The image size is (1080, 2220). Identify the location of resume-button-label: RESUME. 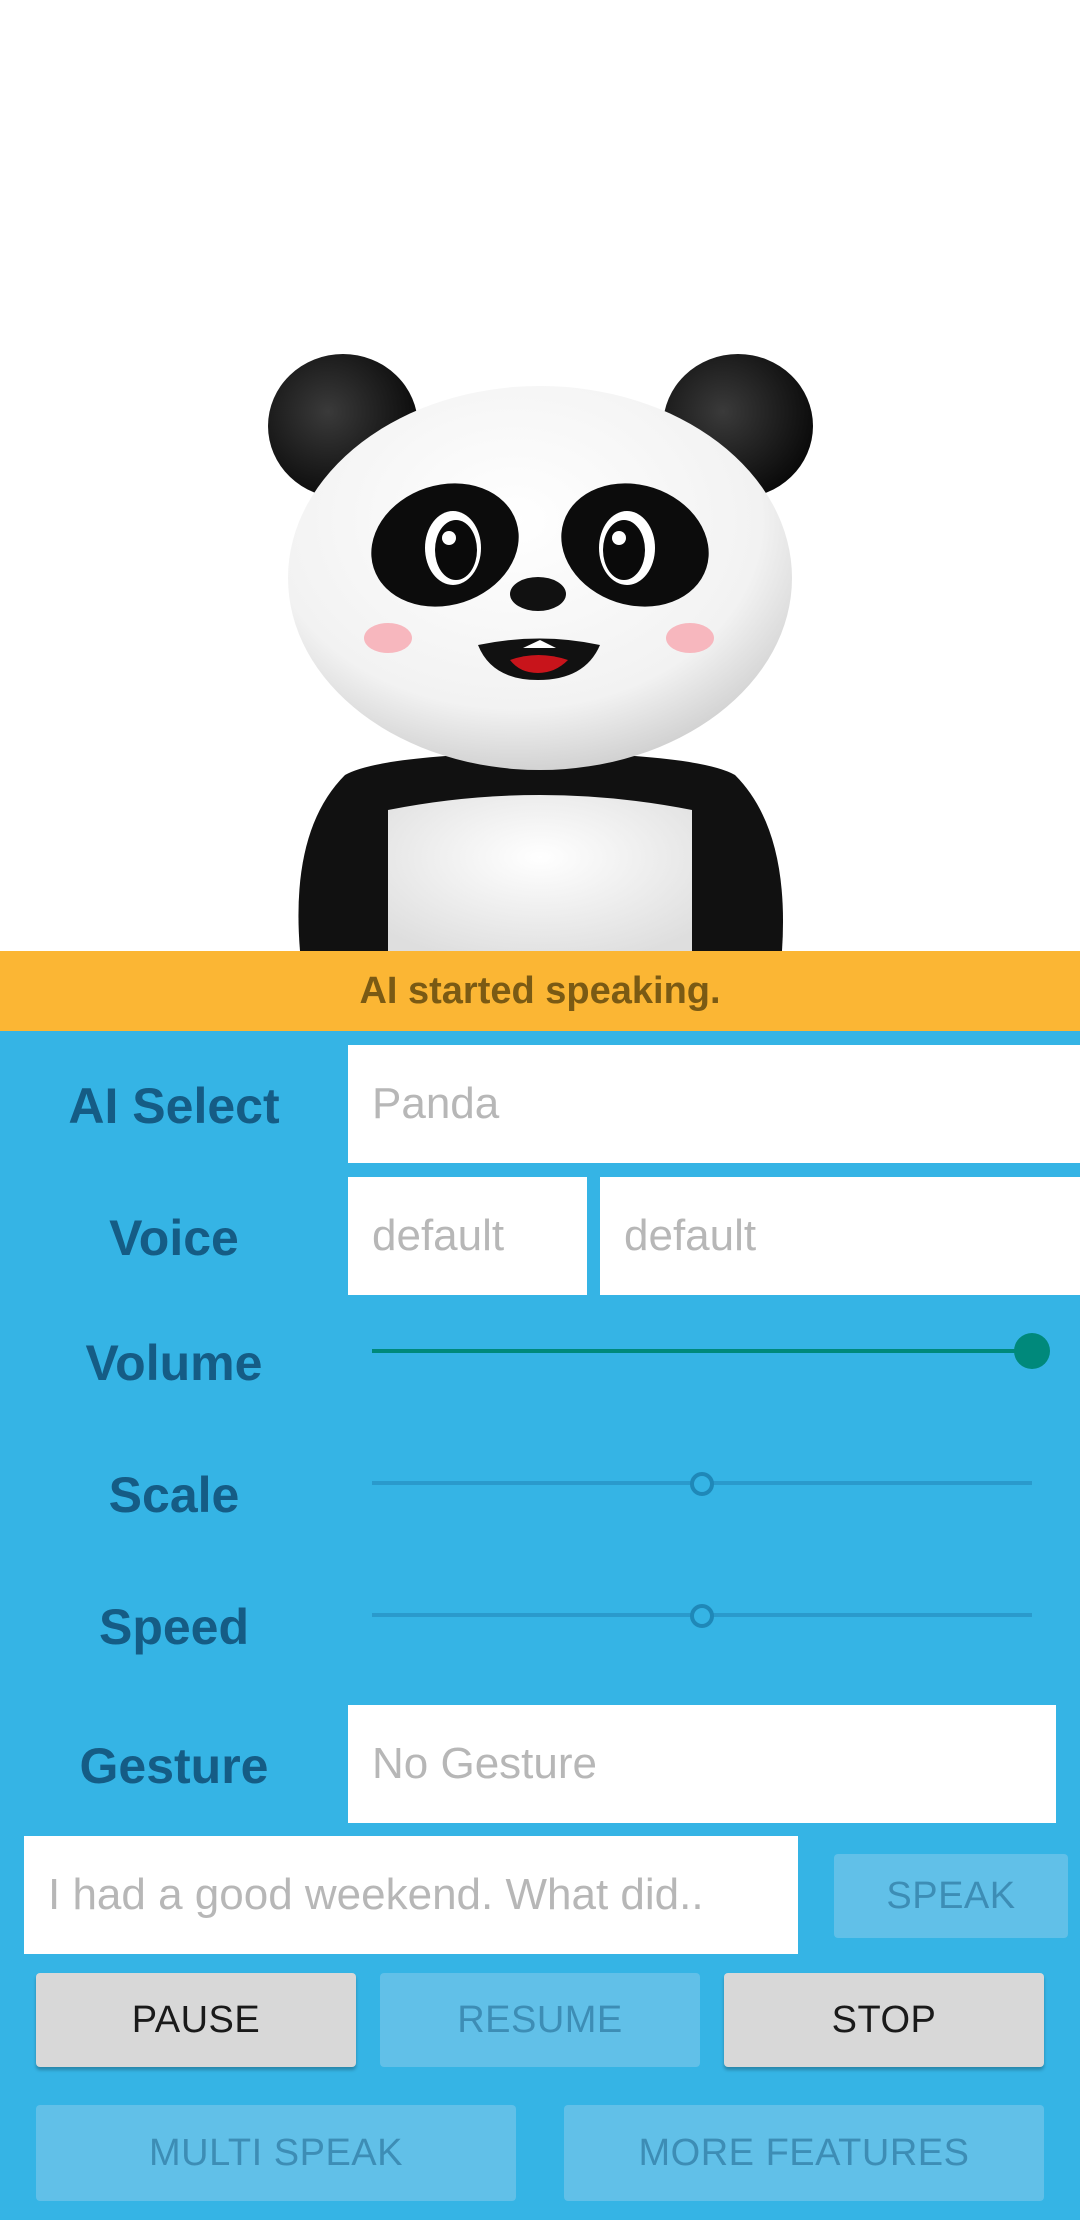
(540, 2019).